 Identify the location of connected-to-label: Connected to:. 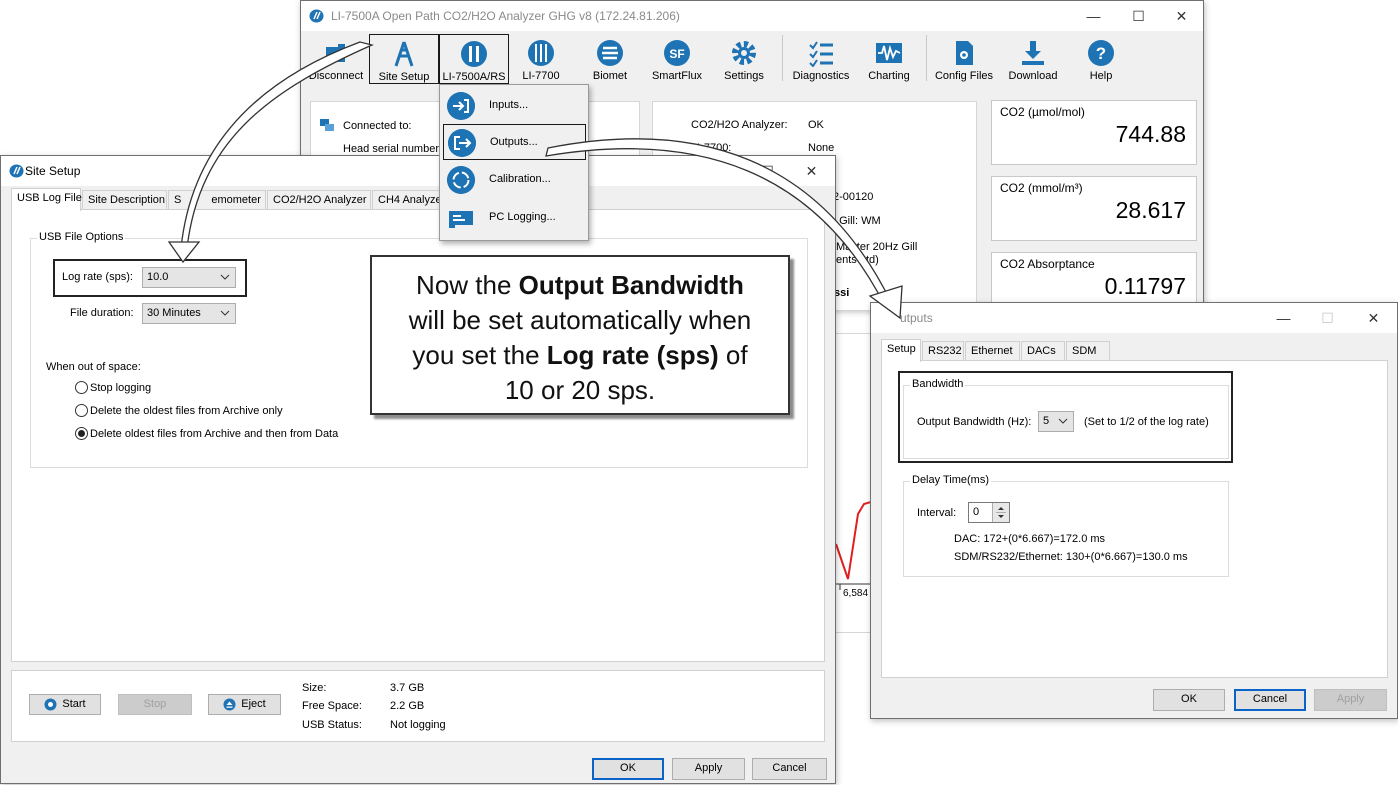
(377, 126).